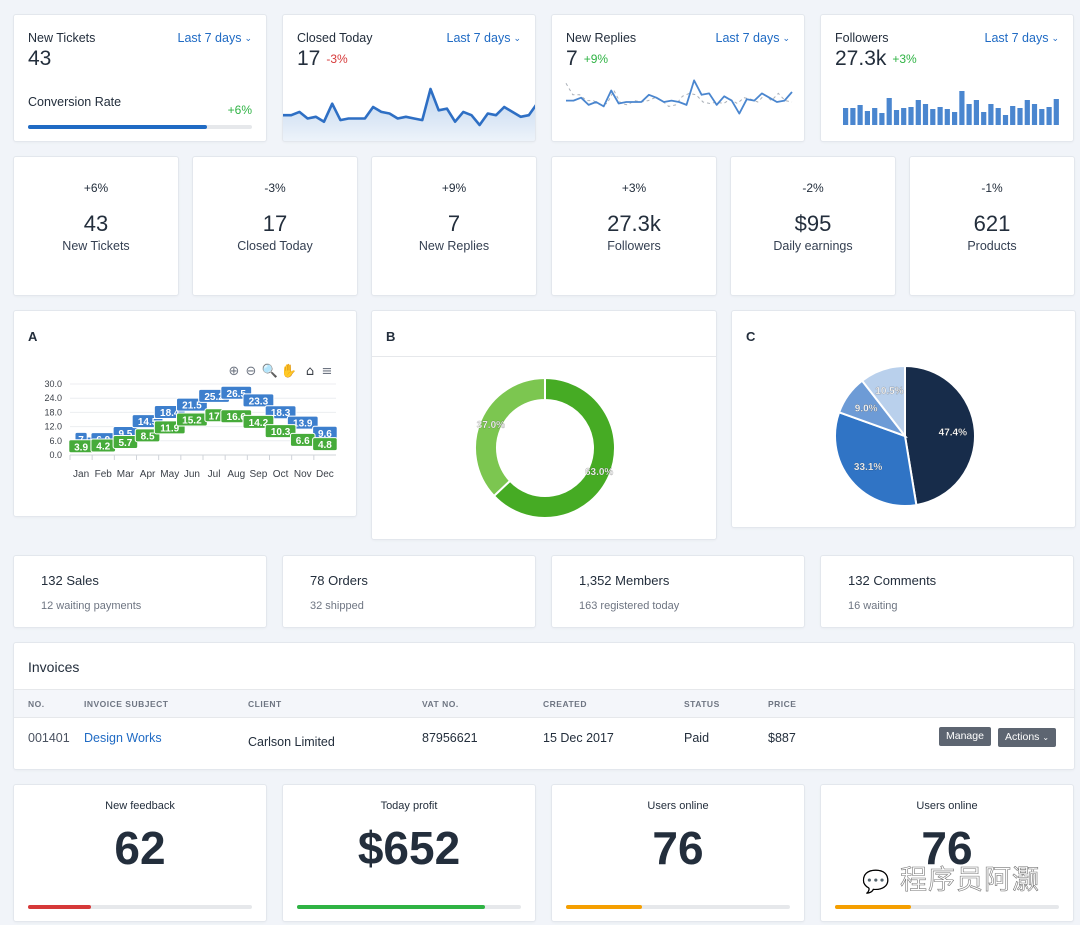 The height and width of the screenshot is (925, 1080). What do you see at coordinates (572, 58) in the screenshot?
I see `value: 7` at bounding box center [572, 58].